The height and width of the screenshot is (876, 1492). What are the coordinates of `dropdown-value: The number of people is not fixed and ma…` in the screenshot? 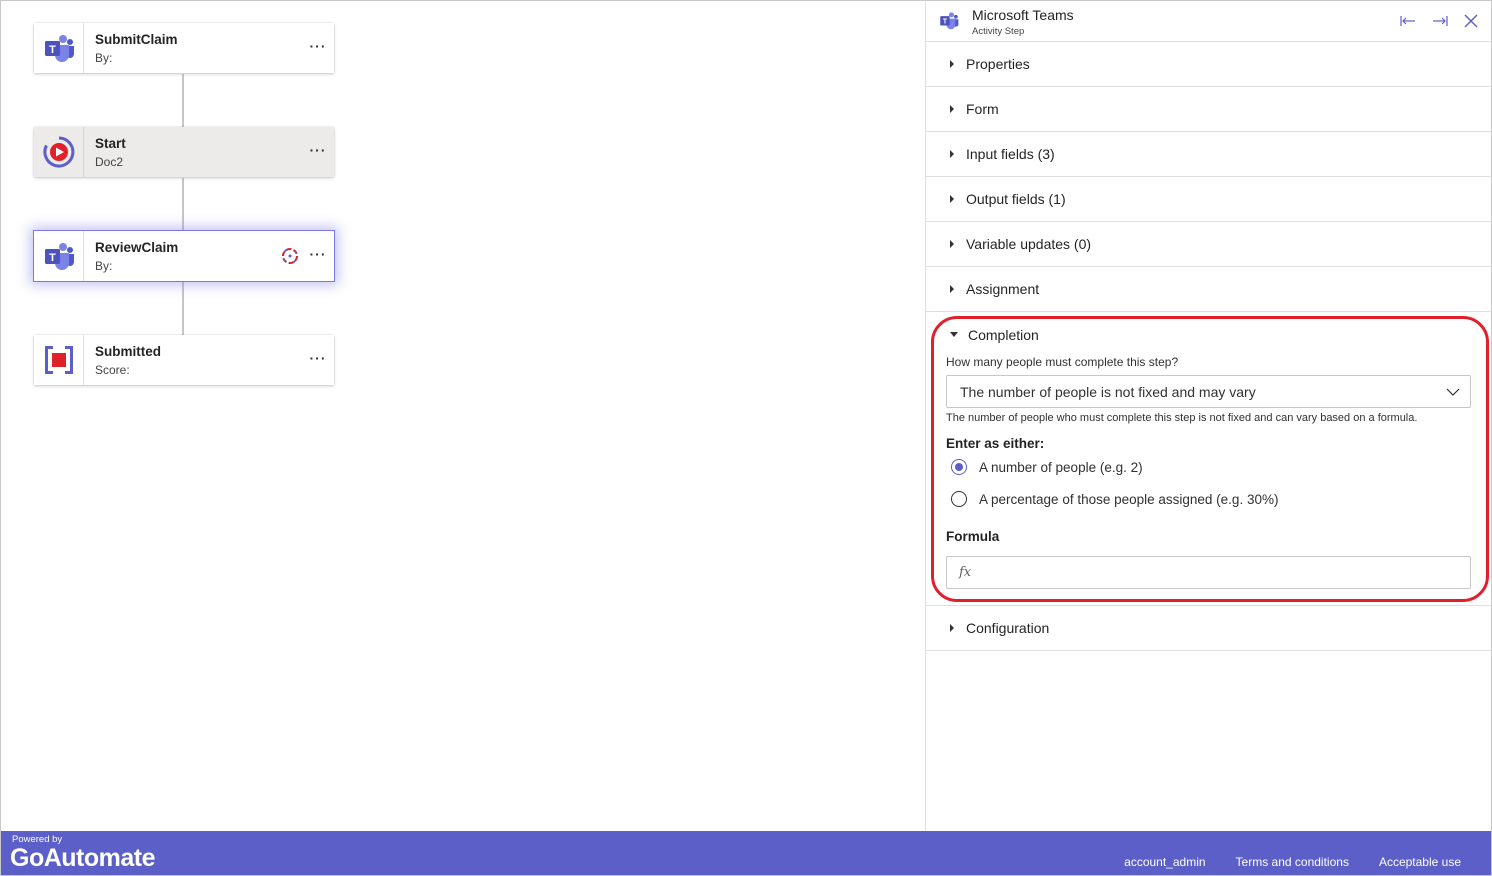 It's located at (1108, 391).